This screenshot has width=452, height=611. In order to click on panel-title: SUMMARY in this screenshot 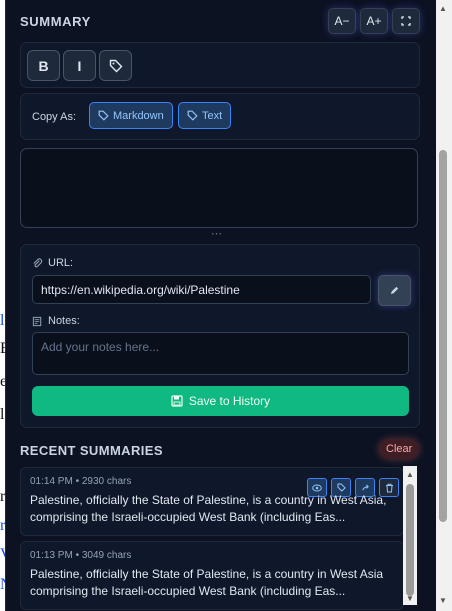, I will do `click(55, 21)`.